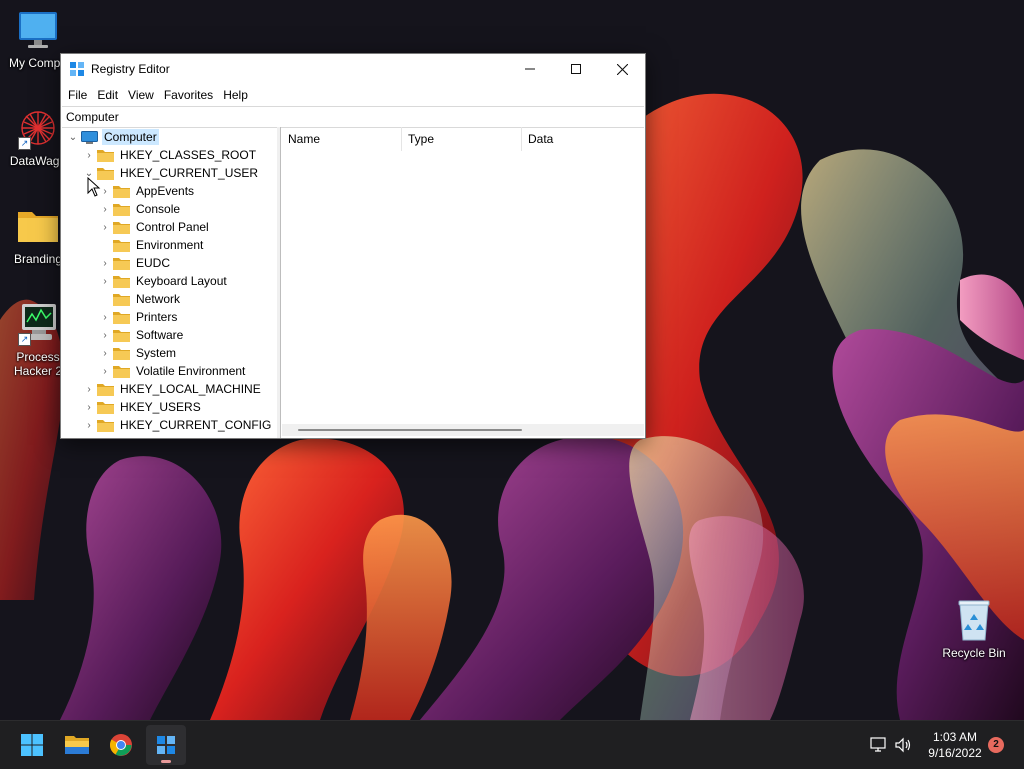  I want to click on horizontal-scrollbar, so click(463, 430).